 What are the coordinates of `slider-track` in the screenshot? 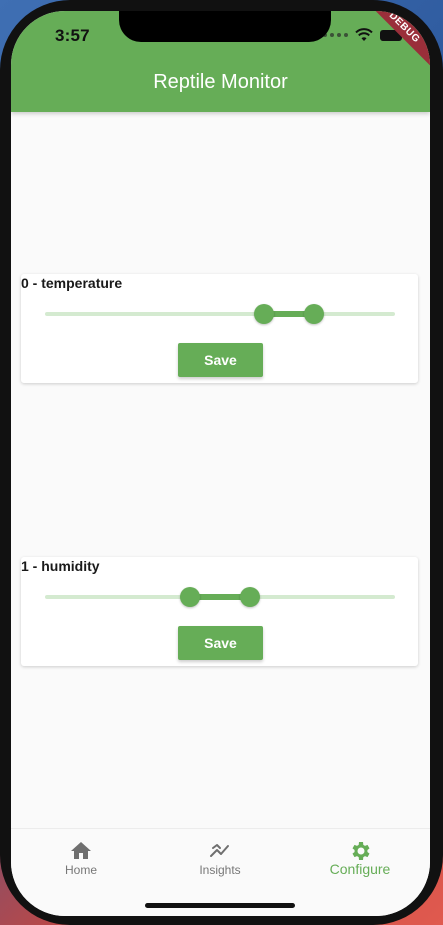 It's located at (220, 314).